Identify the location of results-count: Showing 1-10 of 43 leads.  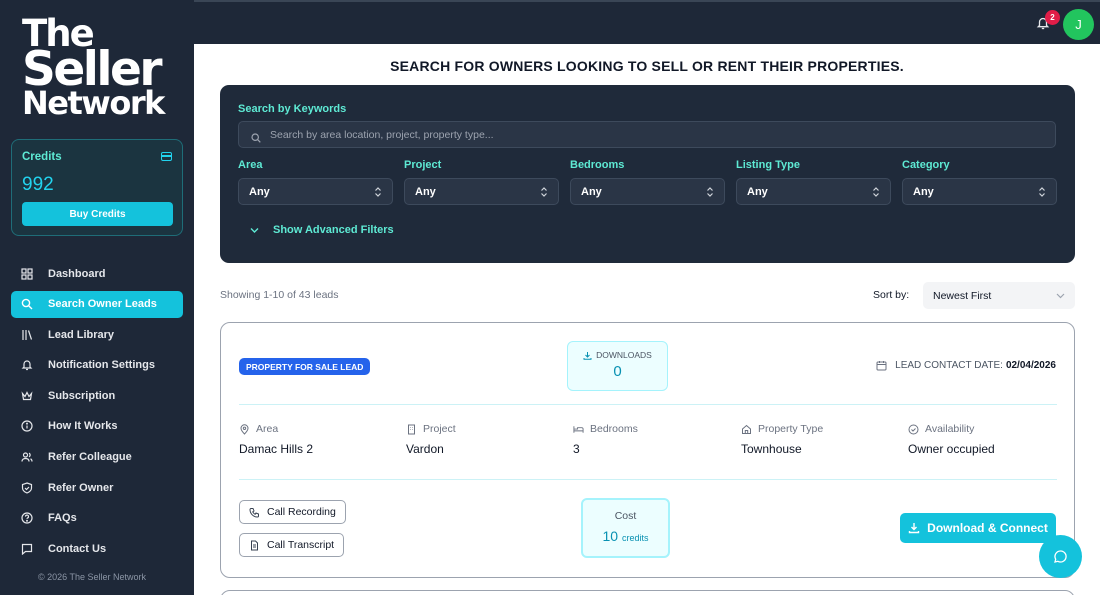
(279, 295).